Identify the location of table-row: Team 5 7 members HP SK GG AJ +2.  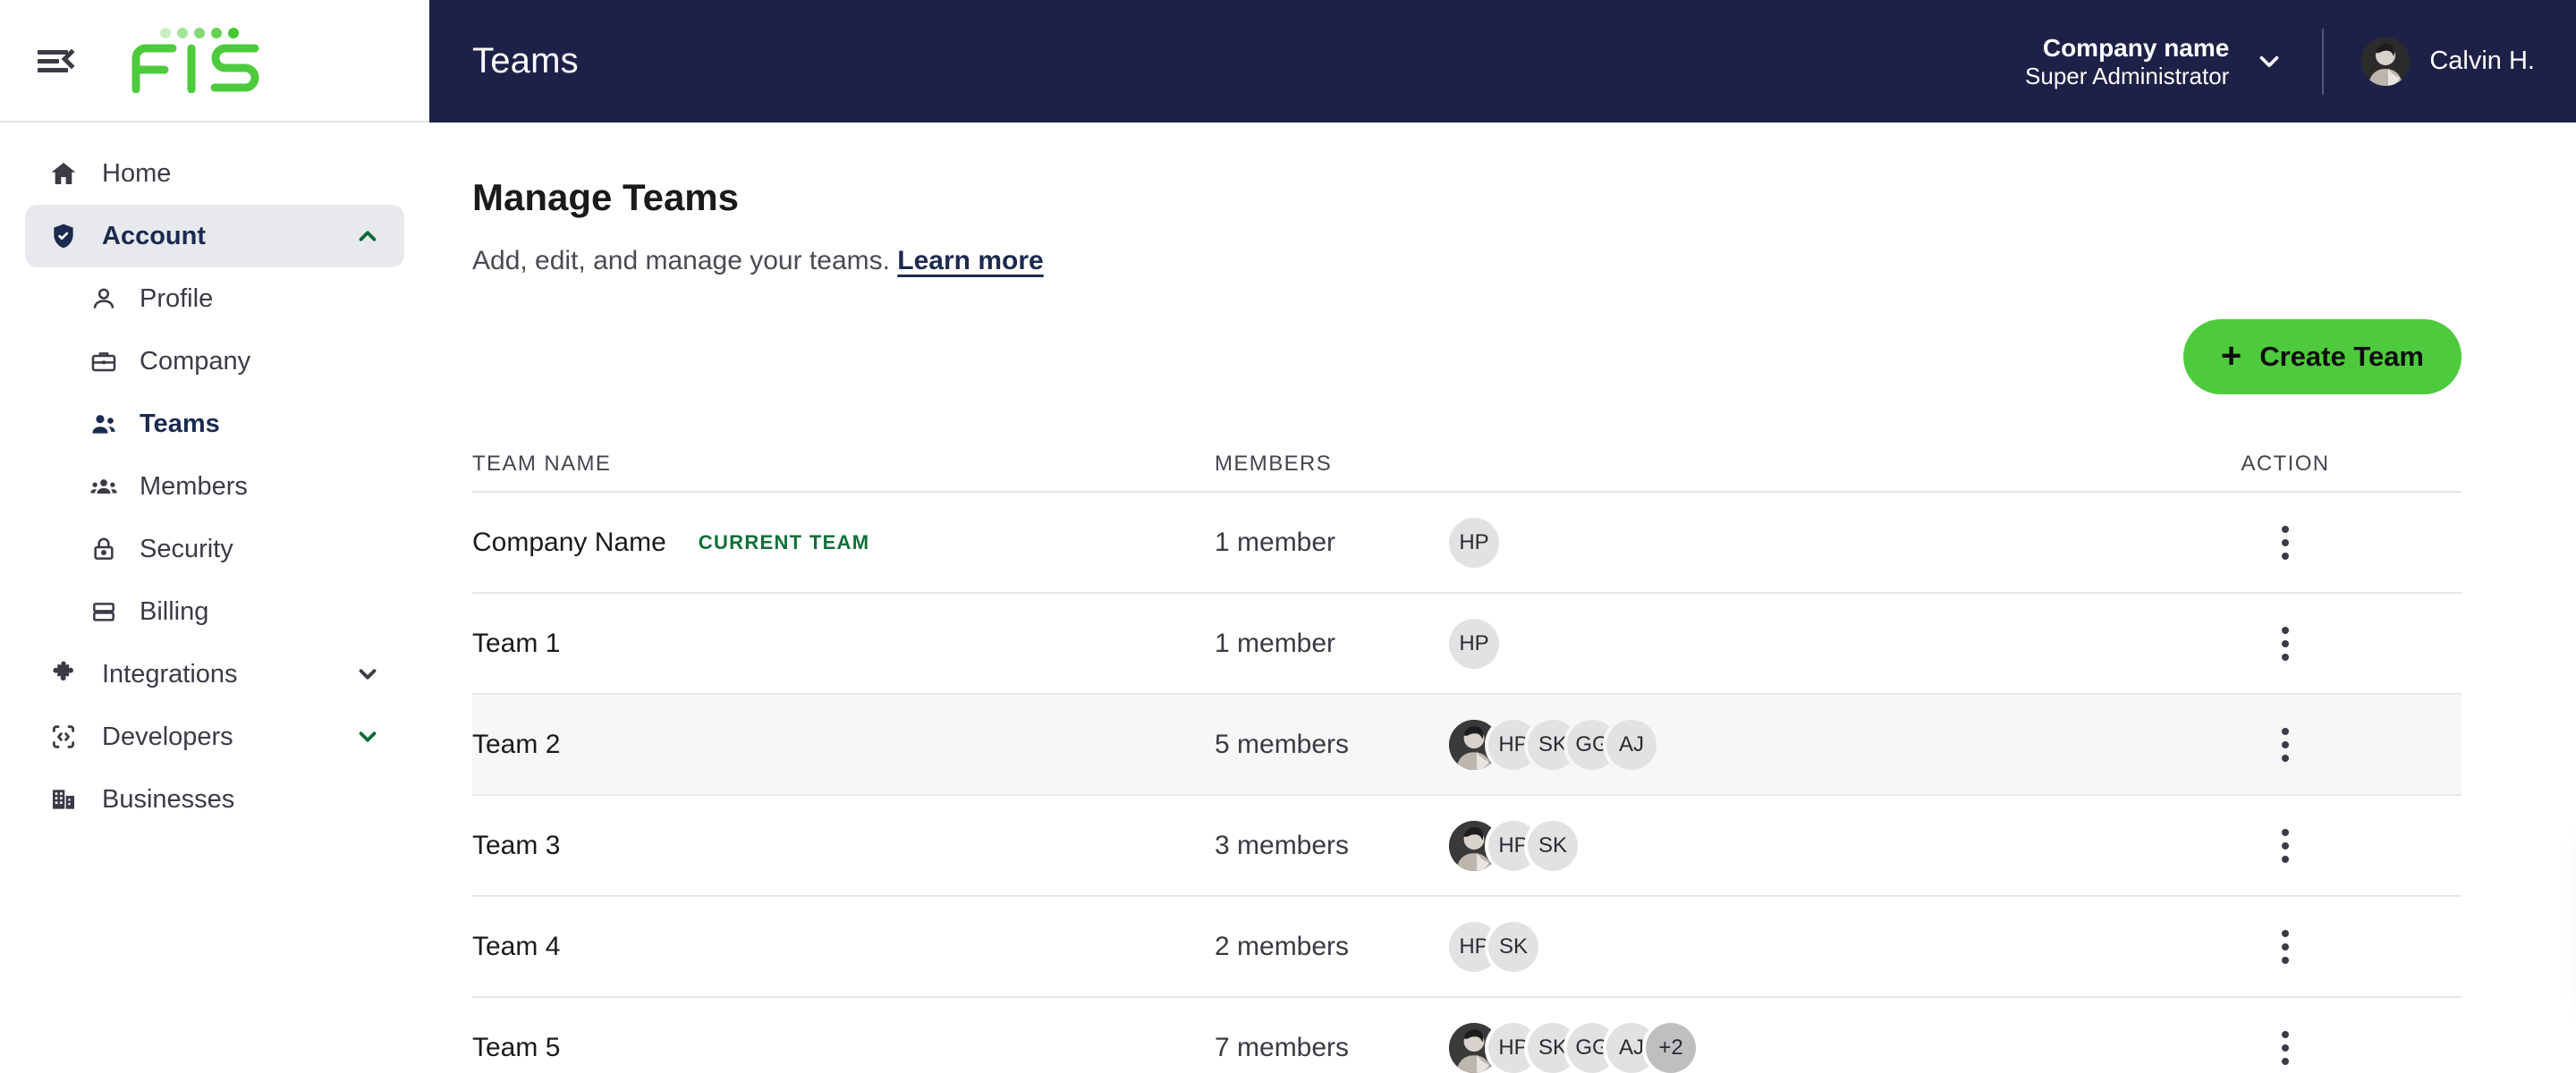
(1467, 1035).